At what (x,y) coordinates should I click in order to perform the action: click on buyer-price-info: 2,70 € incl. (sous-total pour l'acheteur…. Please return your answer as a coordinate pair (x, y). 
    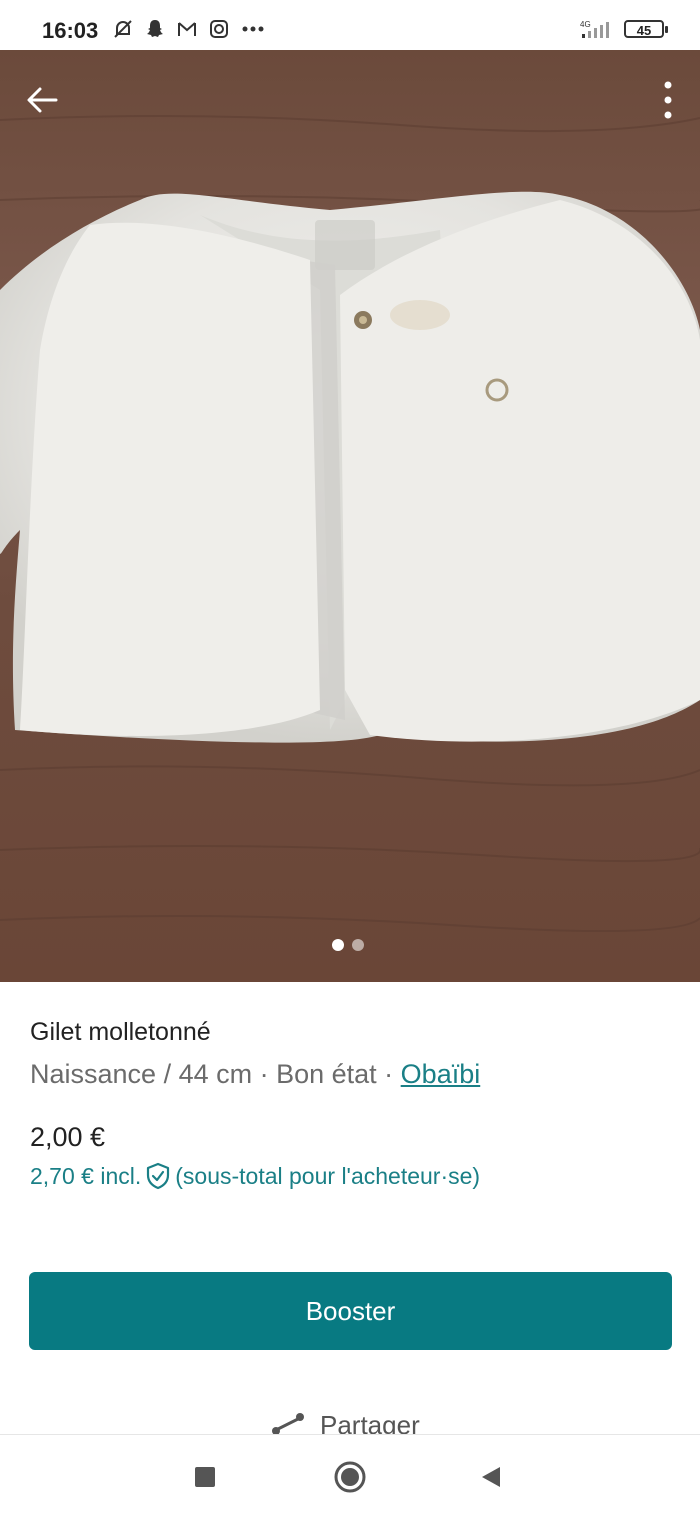
    Looking at the image, I should click on (255, 1176).